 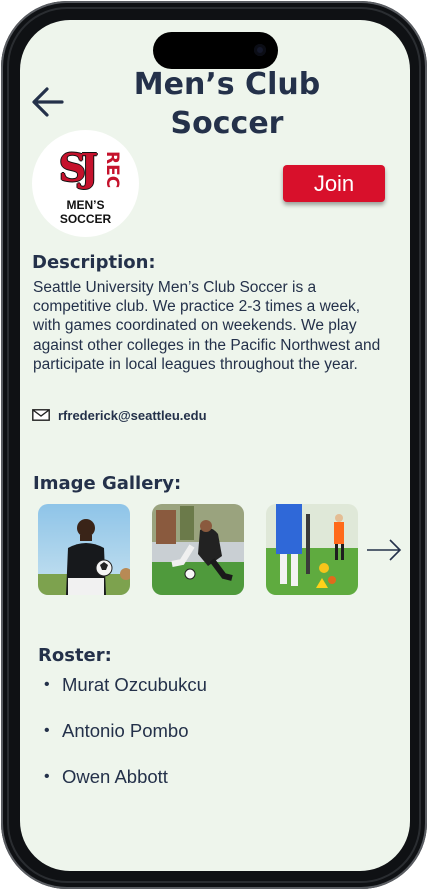 I want to click on roster-item: • Murat Ozcubukcu, so click(x=123, y=697).